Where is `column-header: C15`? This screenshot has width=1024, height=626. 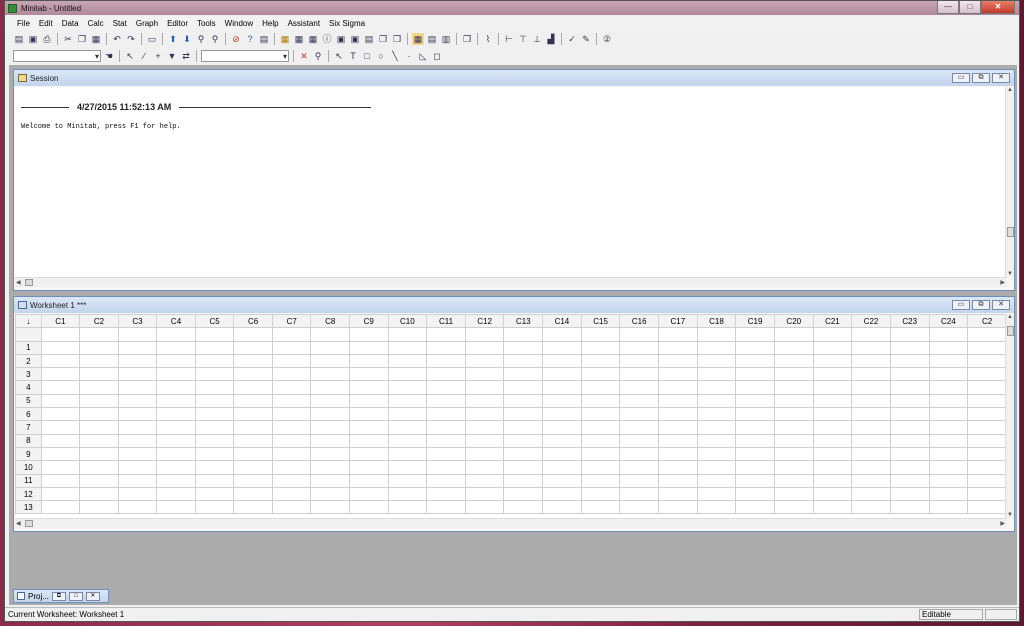
column-header: C15 is located at coordinates (600, 321).